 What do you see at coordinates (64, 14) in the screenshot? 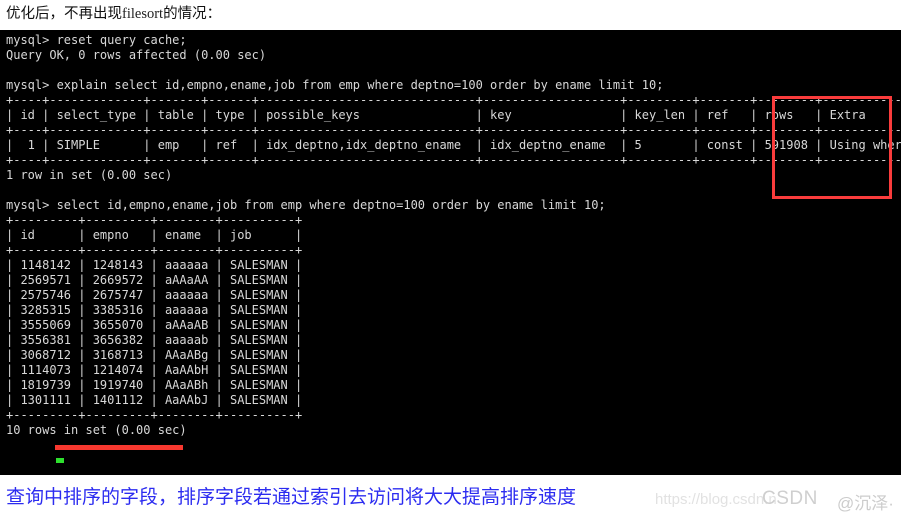
I see `top-caption-prefix: 优化后，不再出现` at bounding box center [64, 14].